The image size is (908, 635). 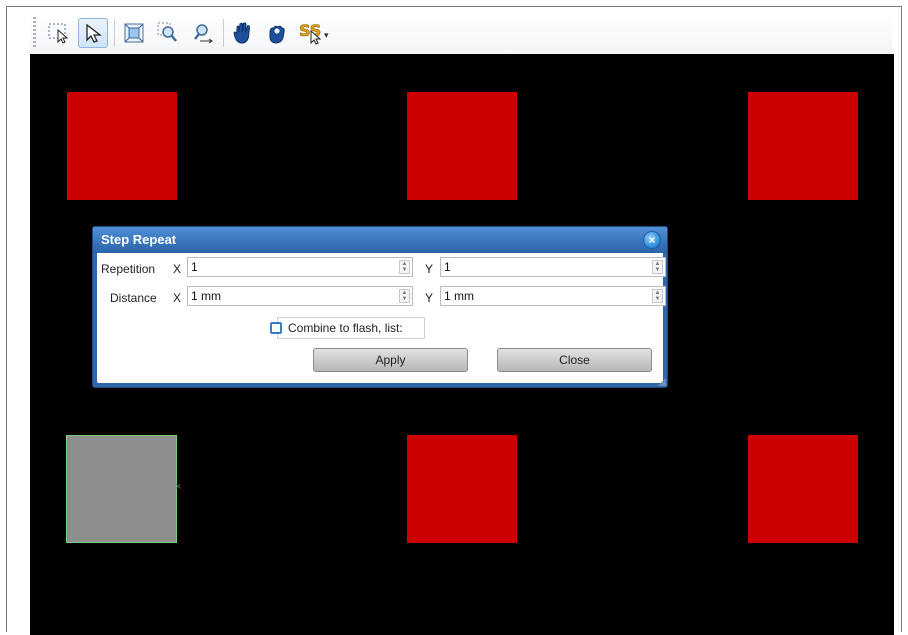 I want to click on zoom-window-icon, so click(x=167, y=32).